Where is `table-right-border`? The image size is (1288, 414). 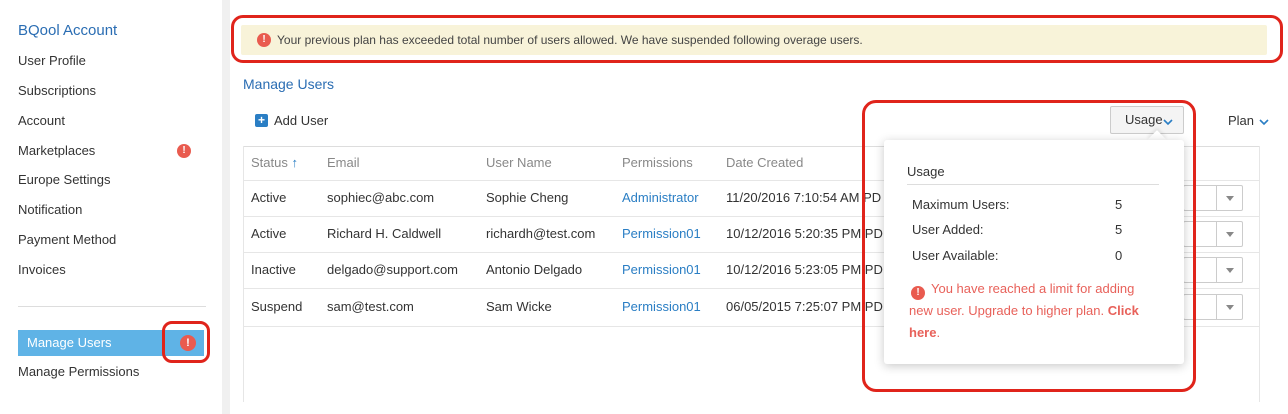
table-right-border is located at coordinates (1259, 274).